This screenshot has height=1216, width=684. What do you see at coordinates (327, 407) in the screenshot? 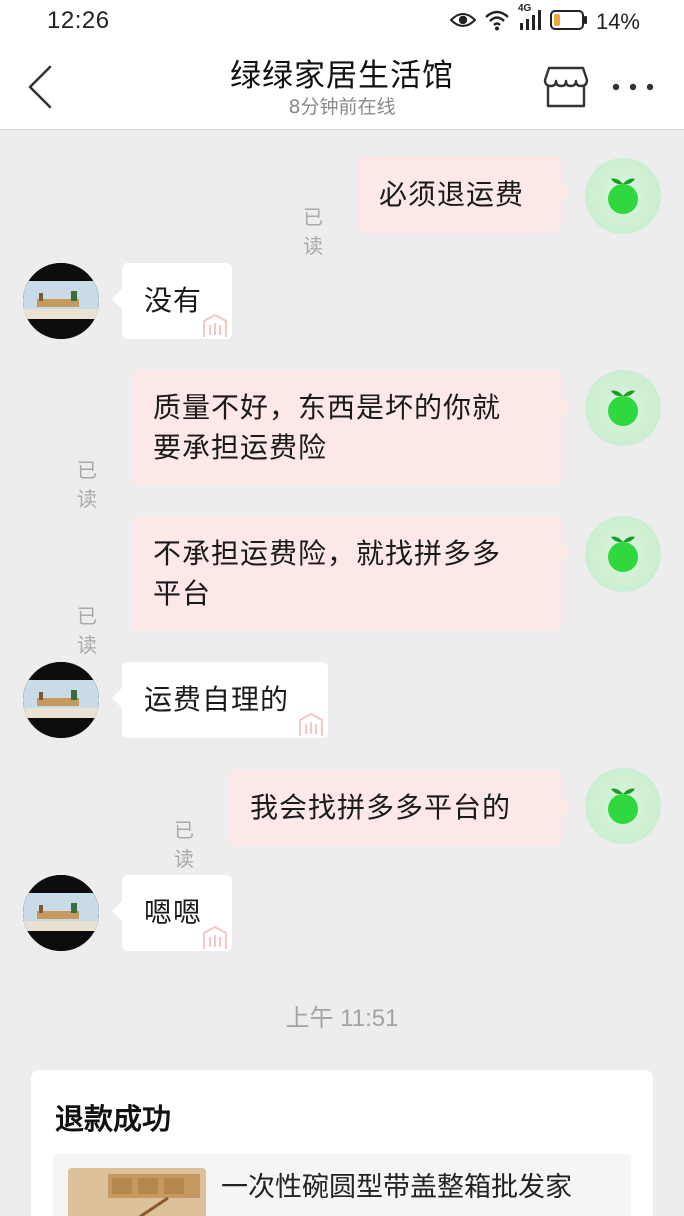
I see `message-text-line: 质量不好，东西是坏的你就` at bounding box center [327, 407].